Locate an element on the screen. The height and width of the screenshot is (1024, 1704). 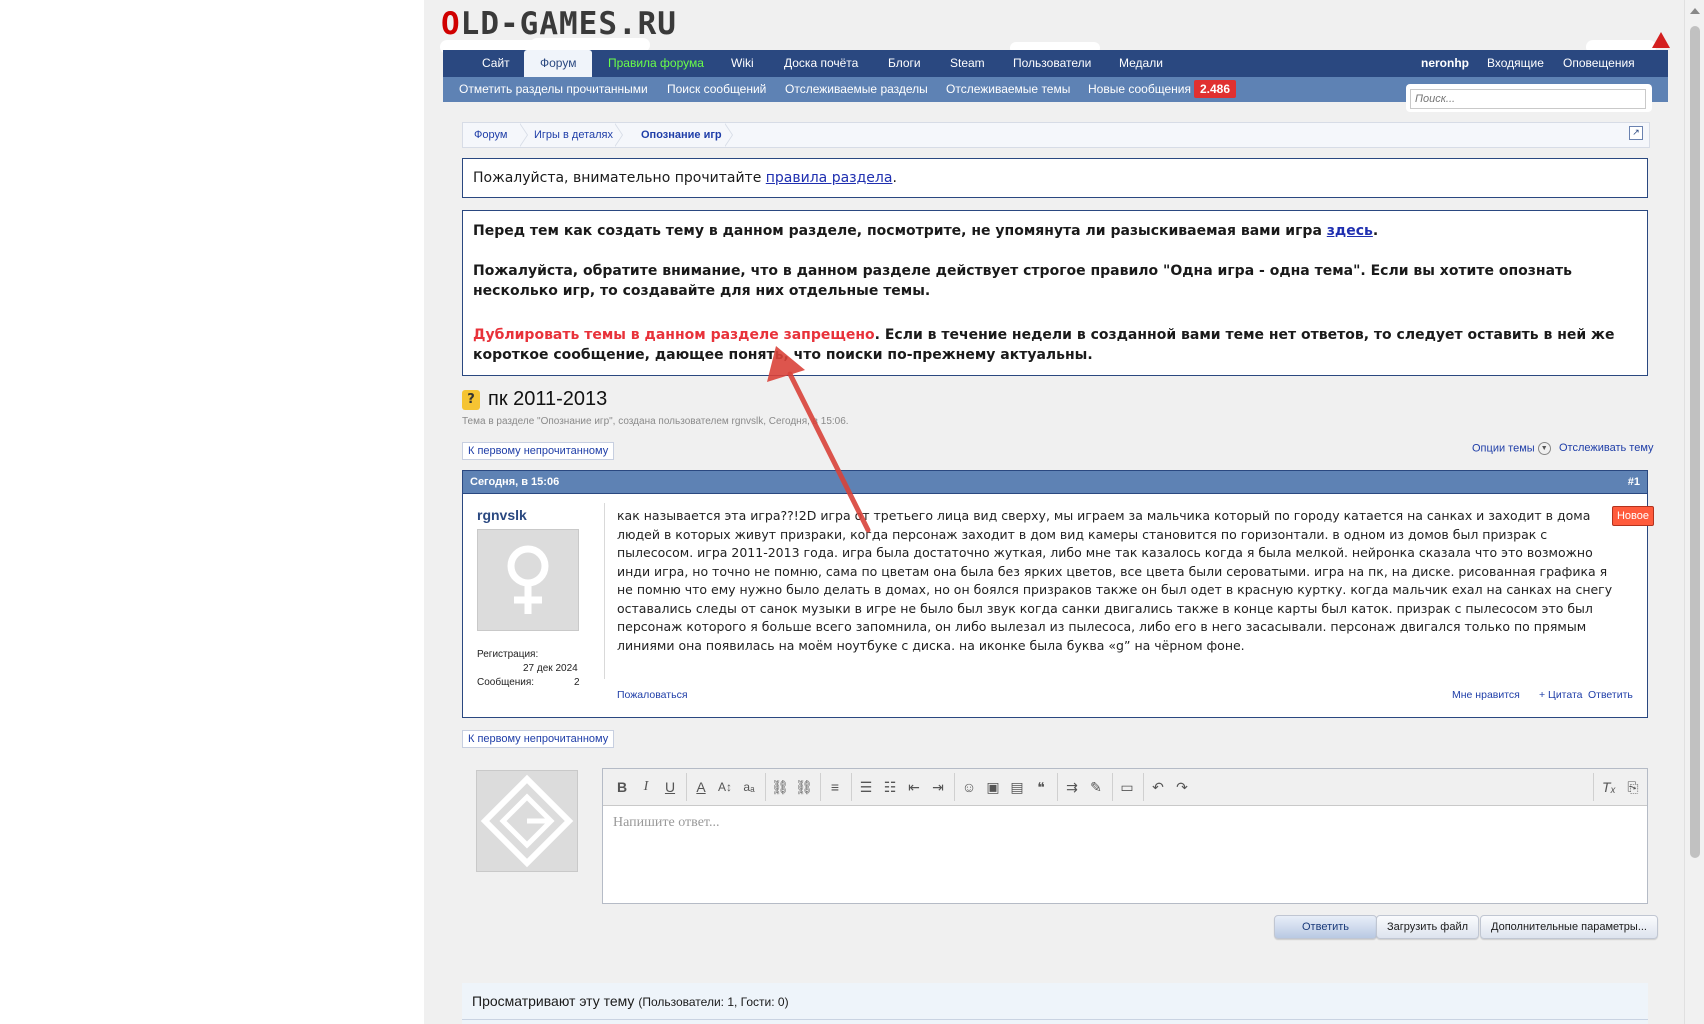
font-family-icon: aₐ is located at coordinates (749, 787).